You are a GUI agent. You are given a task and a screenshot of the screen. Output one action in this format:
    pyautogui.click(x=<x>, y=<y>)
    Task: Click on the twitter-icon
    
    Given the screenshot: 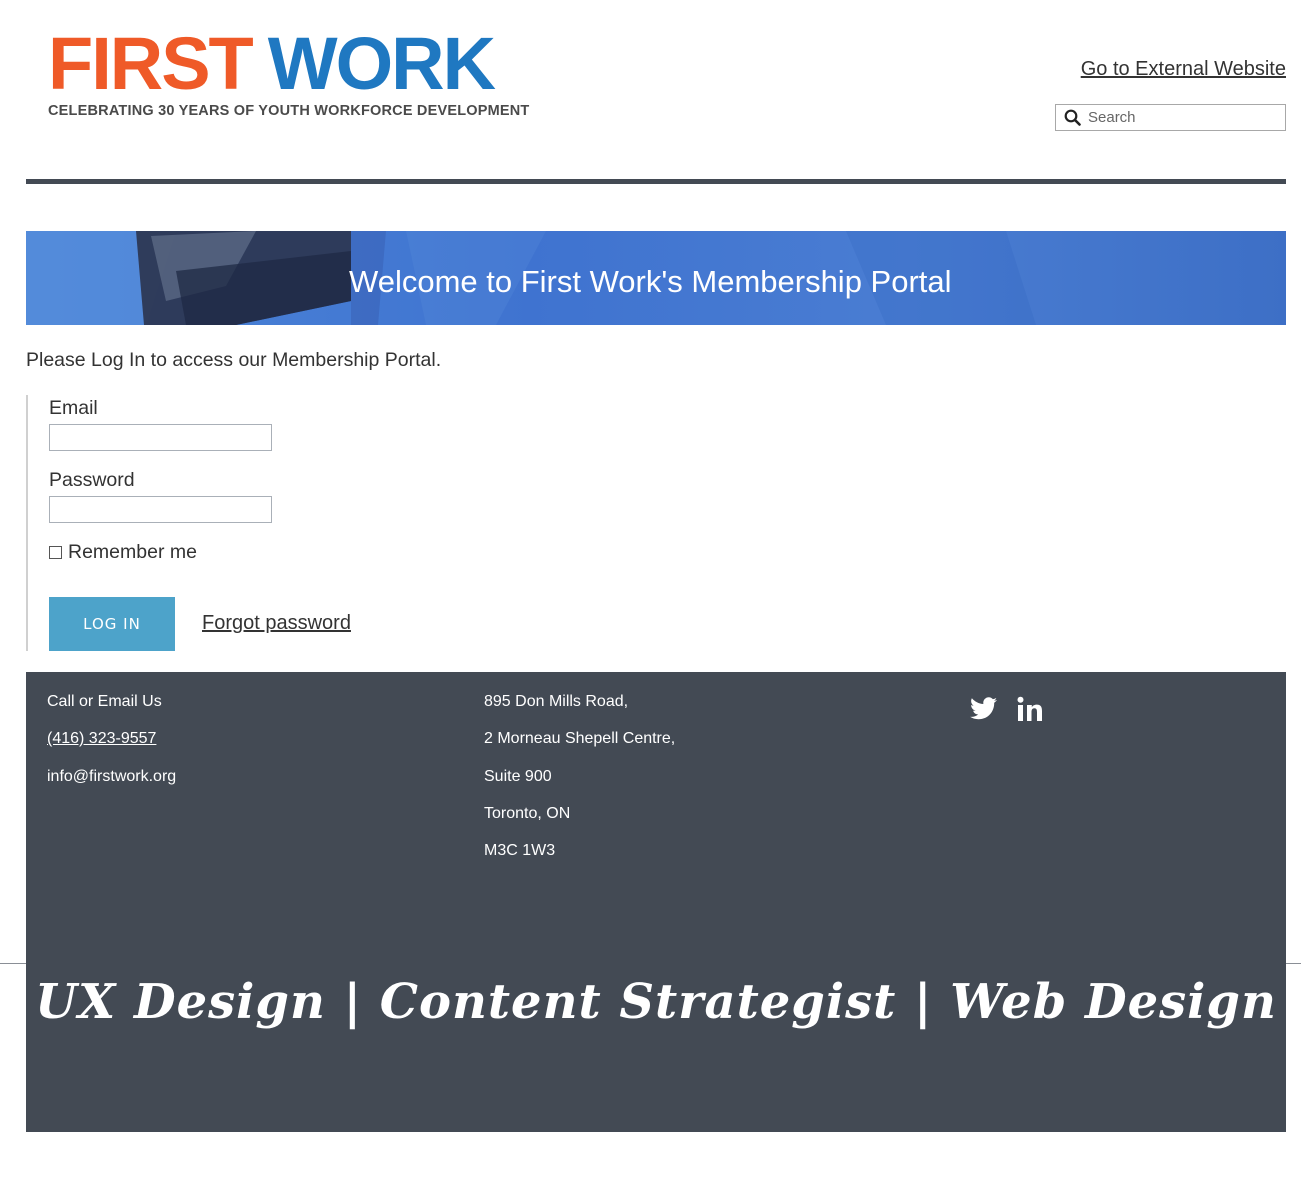 What is the action you would take?
    pyautogui.click(x=983, y=708)
    